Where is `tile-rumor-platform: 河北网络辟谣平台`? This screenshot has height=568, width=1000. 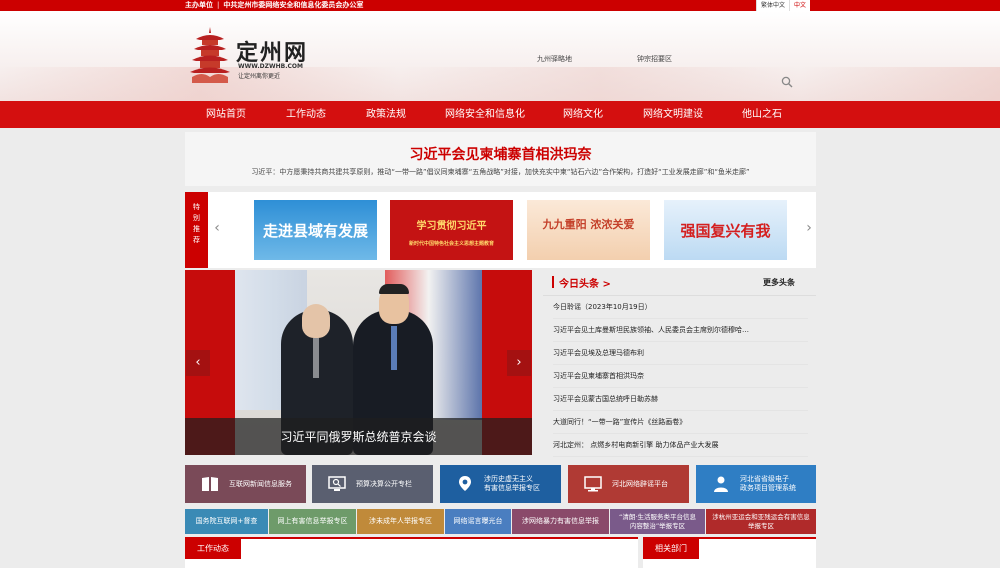 tile-rumor-platform: 河北网络辟谣平台 is located at coordinates (628, 484).